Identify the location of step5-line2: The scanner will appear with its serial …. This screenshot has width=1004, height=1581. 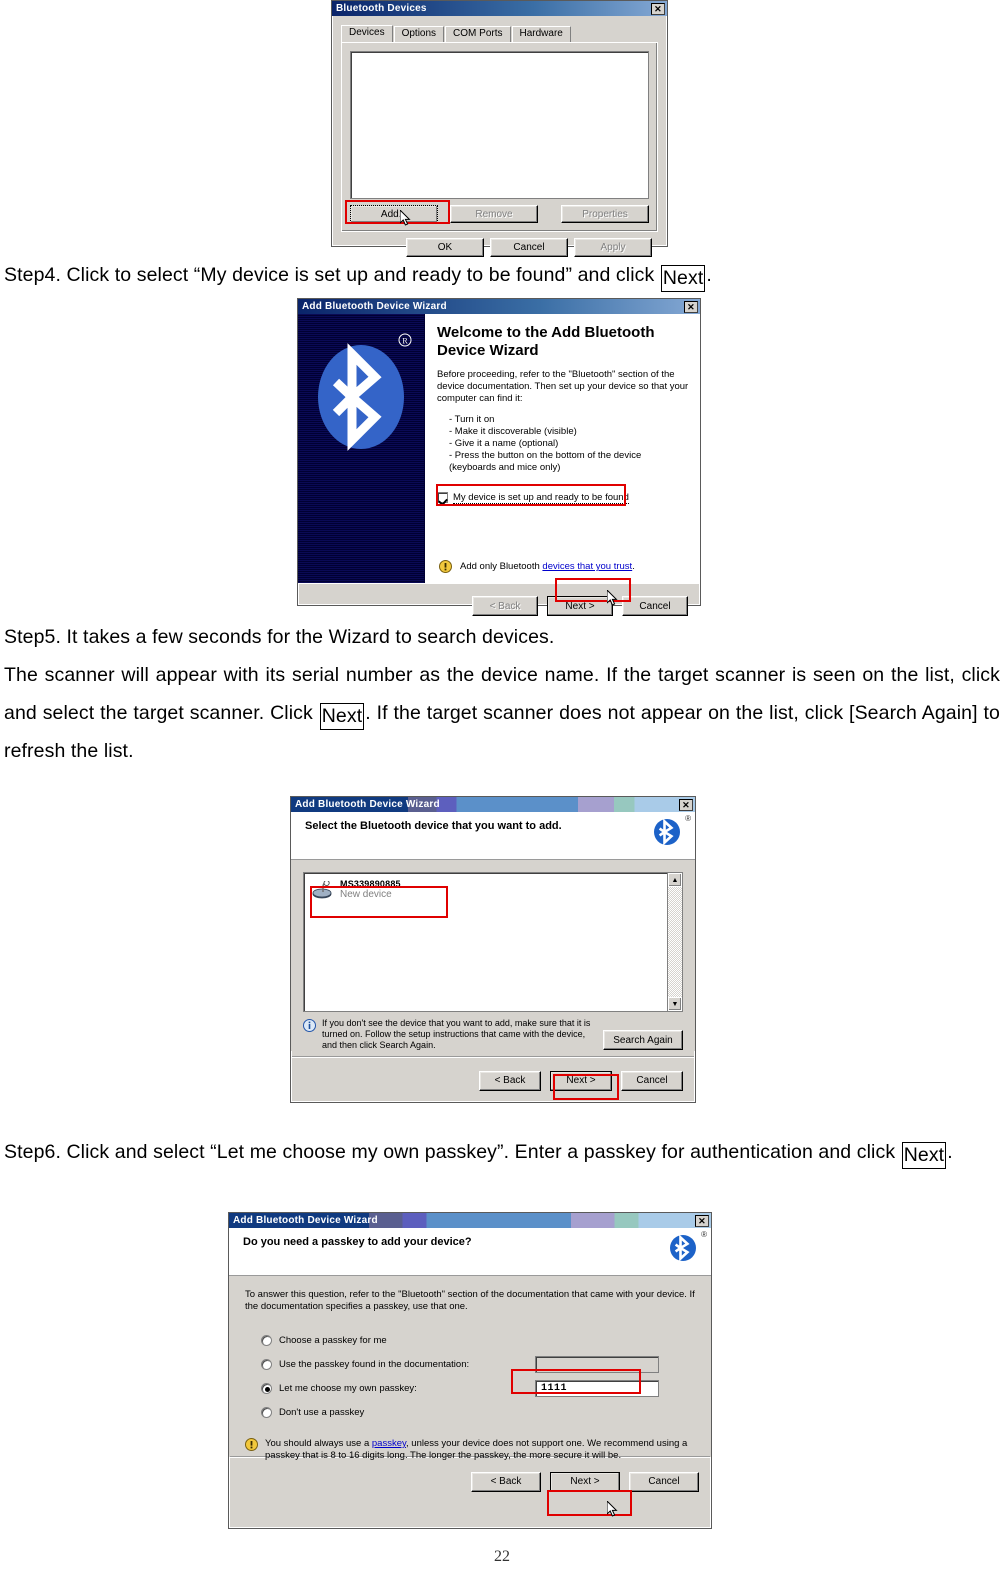
(502, 713).